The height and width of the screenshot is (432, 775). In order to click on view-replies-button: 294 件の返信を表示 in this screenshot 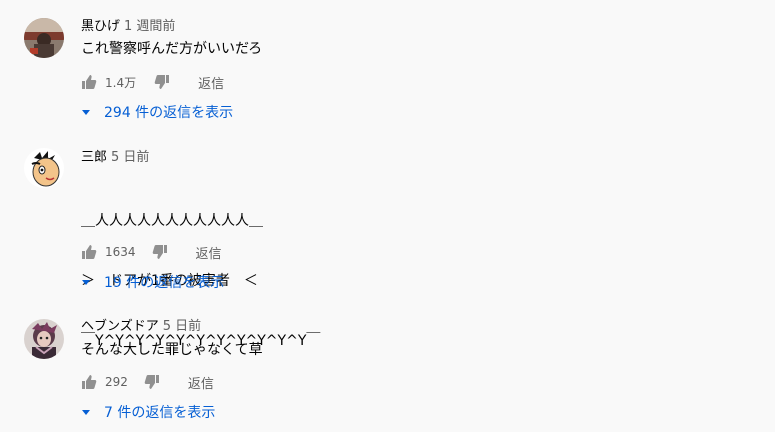, I will do `click(157, 112)`.